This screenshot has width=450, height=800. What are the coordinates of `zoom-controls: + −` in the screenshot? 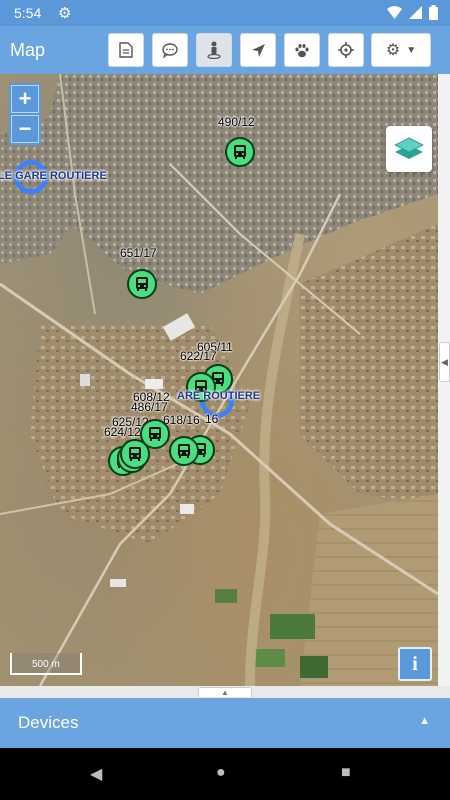 It's located at (25, 114).